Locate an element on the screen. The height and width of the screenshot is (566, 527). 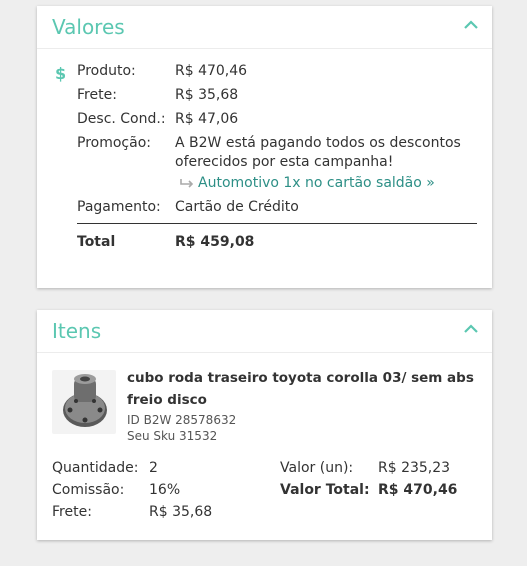
valor-total-value: R$ 470,46 is located at coordinates (418, 490).